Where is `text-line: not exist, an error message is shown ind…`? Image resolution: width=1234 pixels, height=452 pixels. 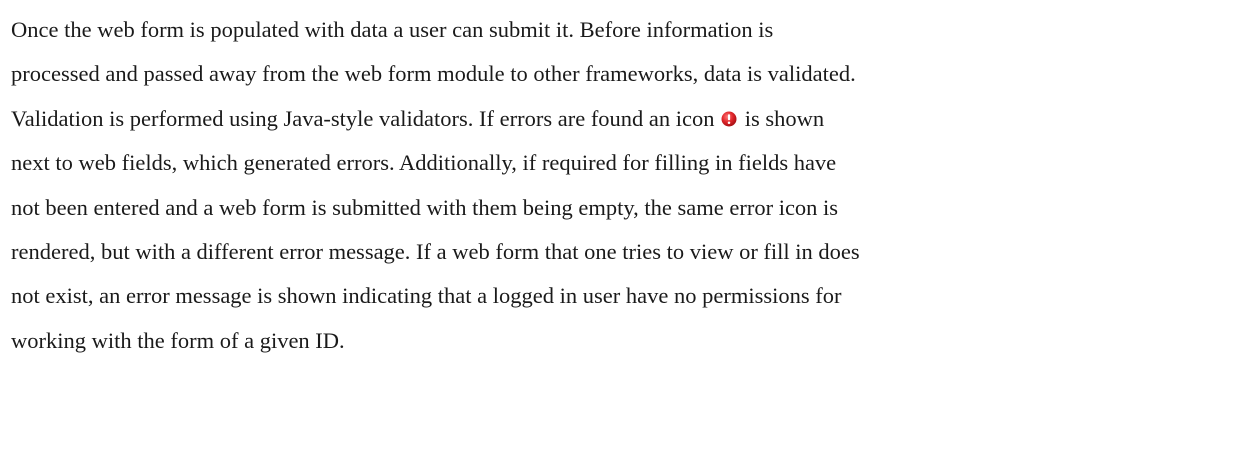 text-line: not exist, an error message is shown ind… is located at coordinates (426, 296).